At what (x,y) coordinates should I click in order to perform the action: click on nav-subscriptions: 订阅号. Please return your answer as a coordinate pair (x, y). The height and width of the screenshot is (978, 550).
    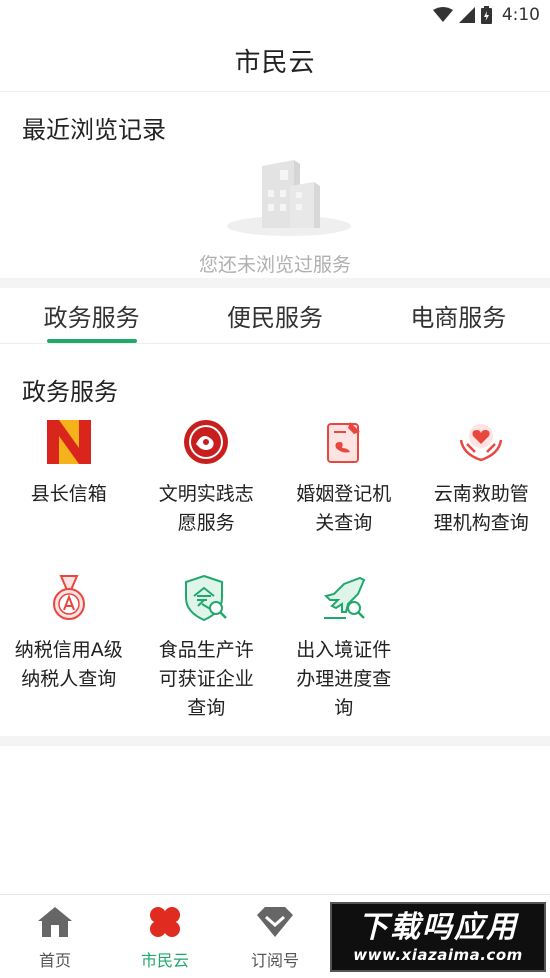
    Looking at the image, I should click on (275, 936).